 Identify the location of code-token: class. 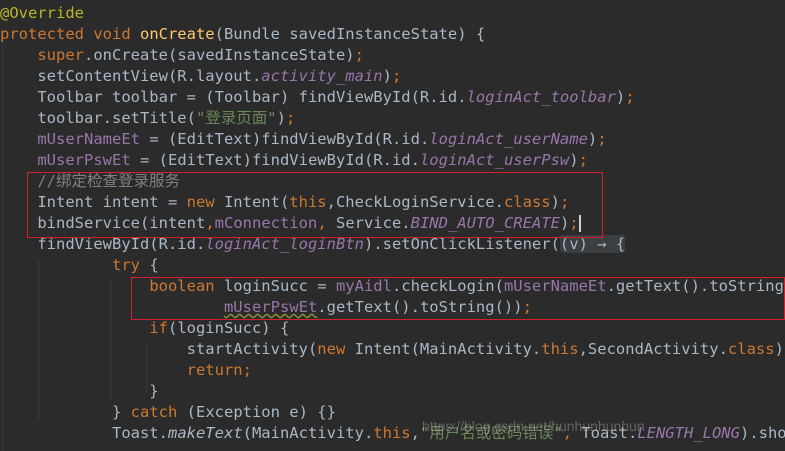
(751, 349).